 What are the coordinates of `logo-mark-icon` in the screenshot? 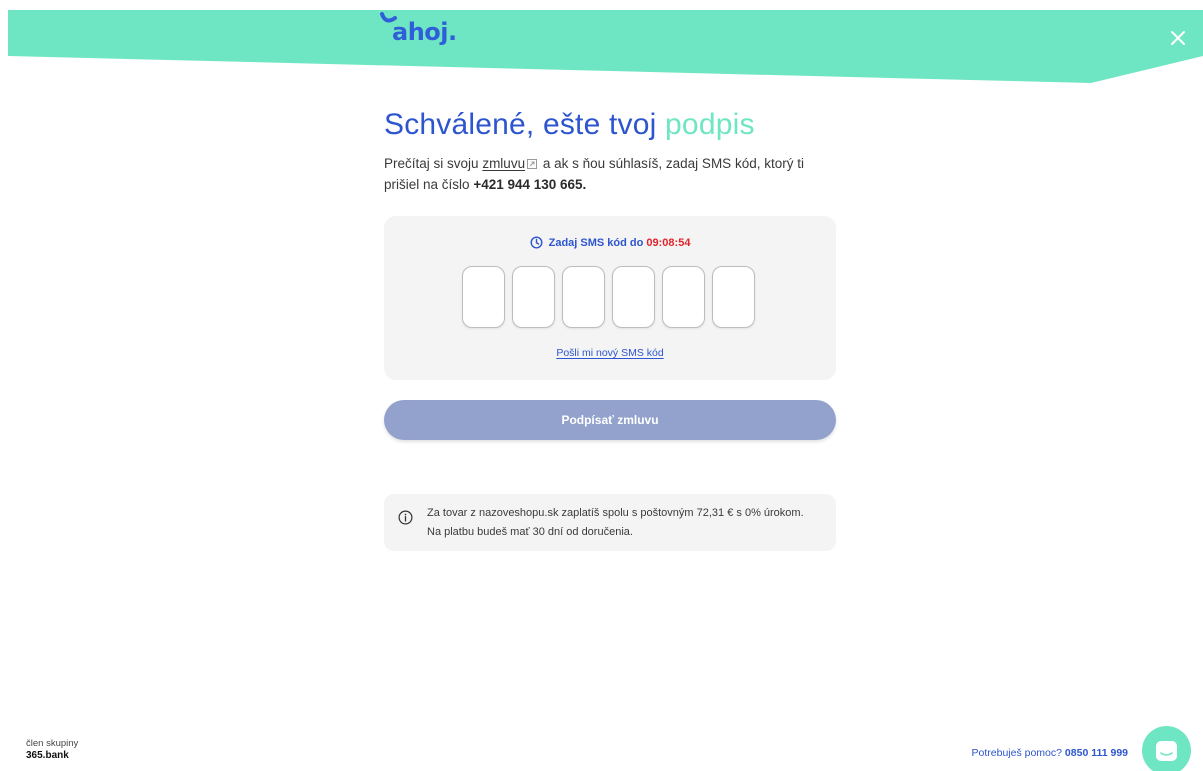 It's located at (388, 17).